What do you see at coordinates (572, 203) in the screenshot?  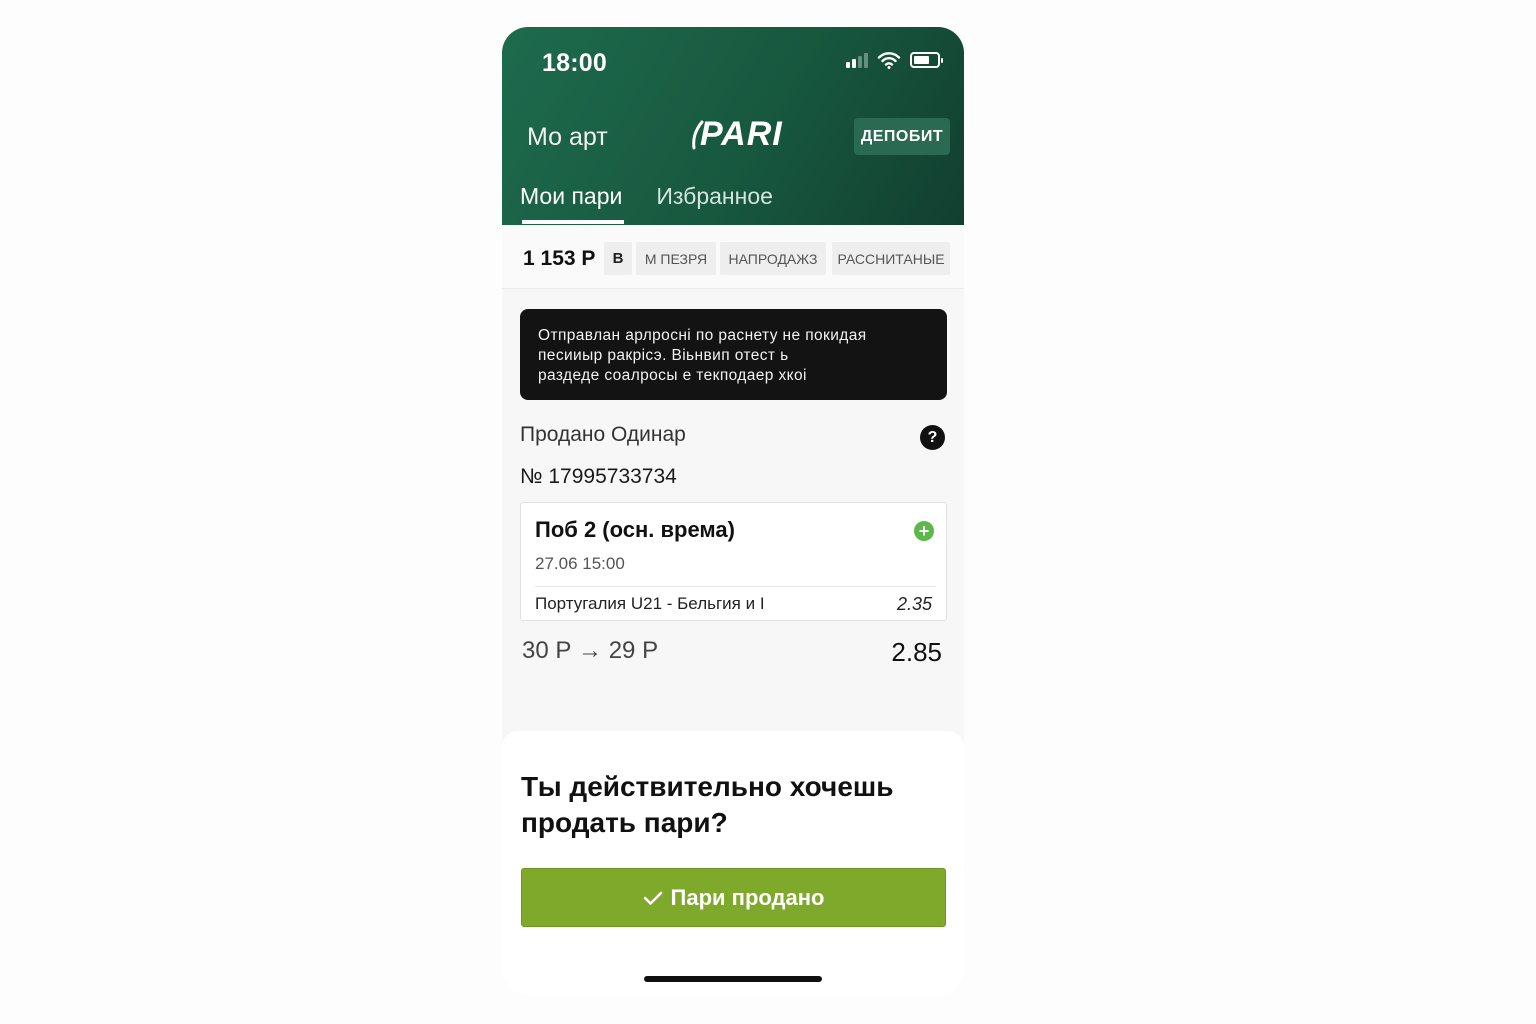 I see `tab-my-bets: Мои пари` at bounding box center [572, 203].